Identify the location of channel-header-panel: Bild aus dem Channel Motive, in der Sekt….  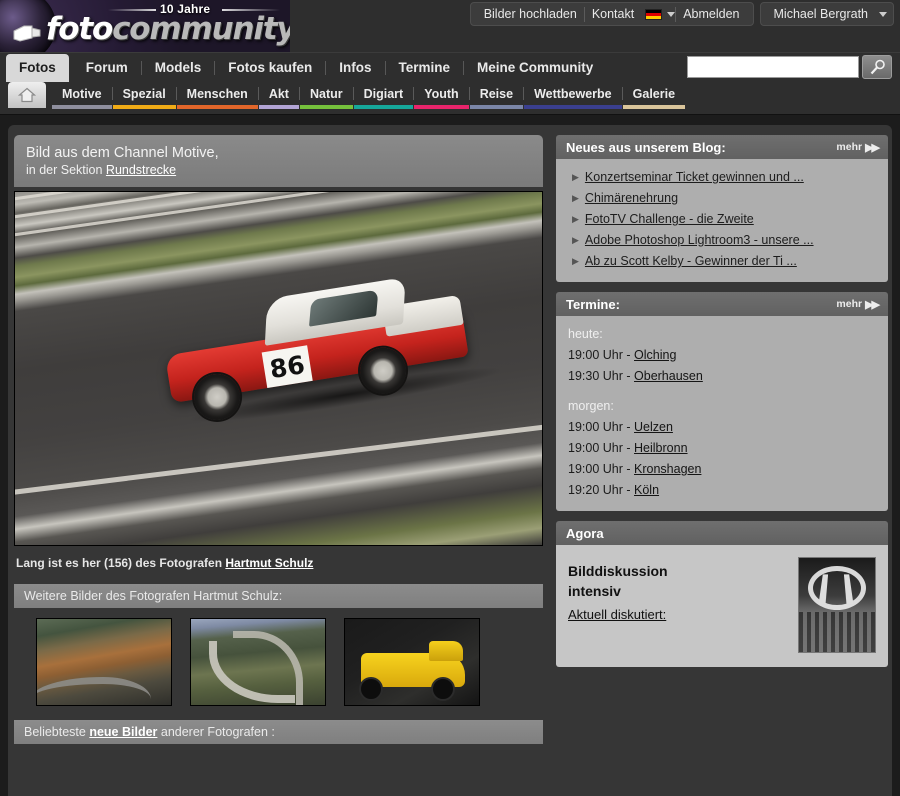
(278, 161).